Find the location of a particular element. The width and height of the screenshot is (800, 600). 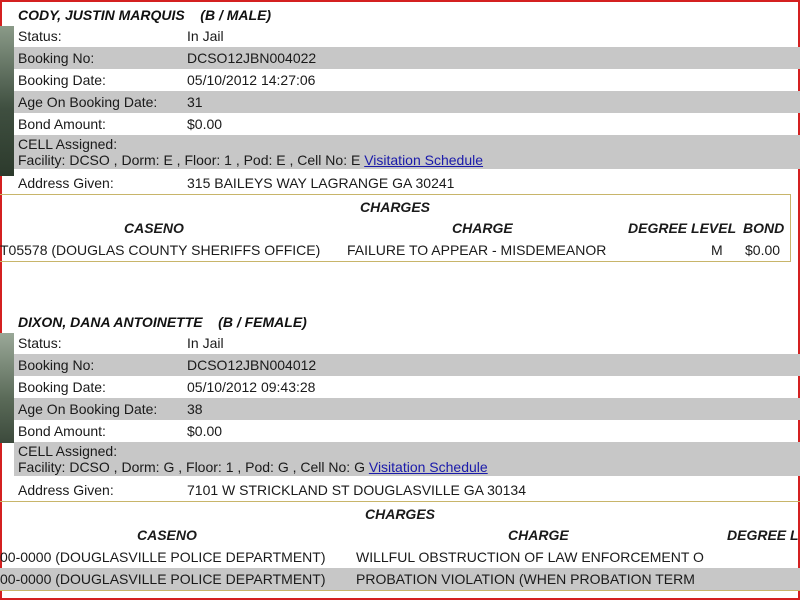

booking-no-row: Booking No: DCSO12JBN004012 is located at coordinates (407, 365).